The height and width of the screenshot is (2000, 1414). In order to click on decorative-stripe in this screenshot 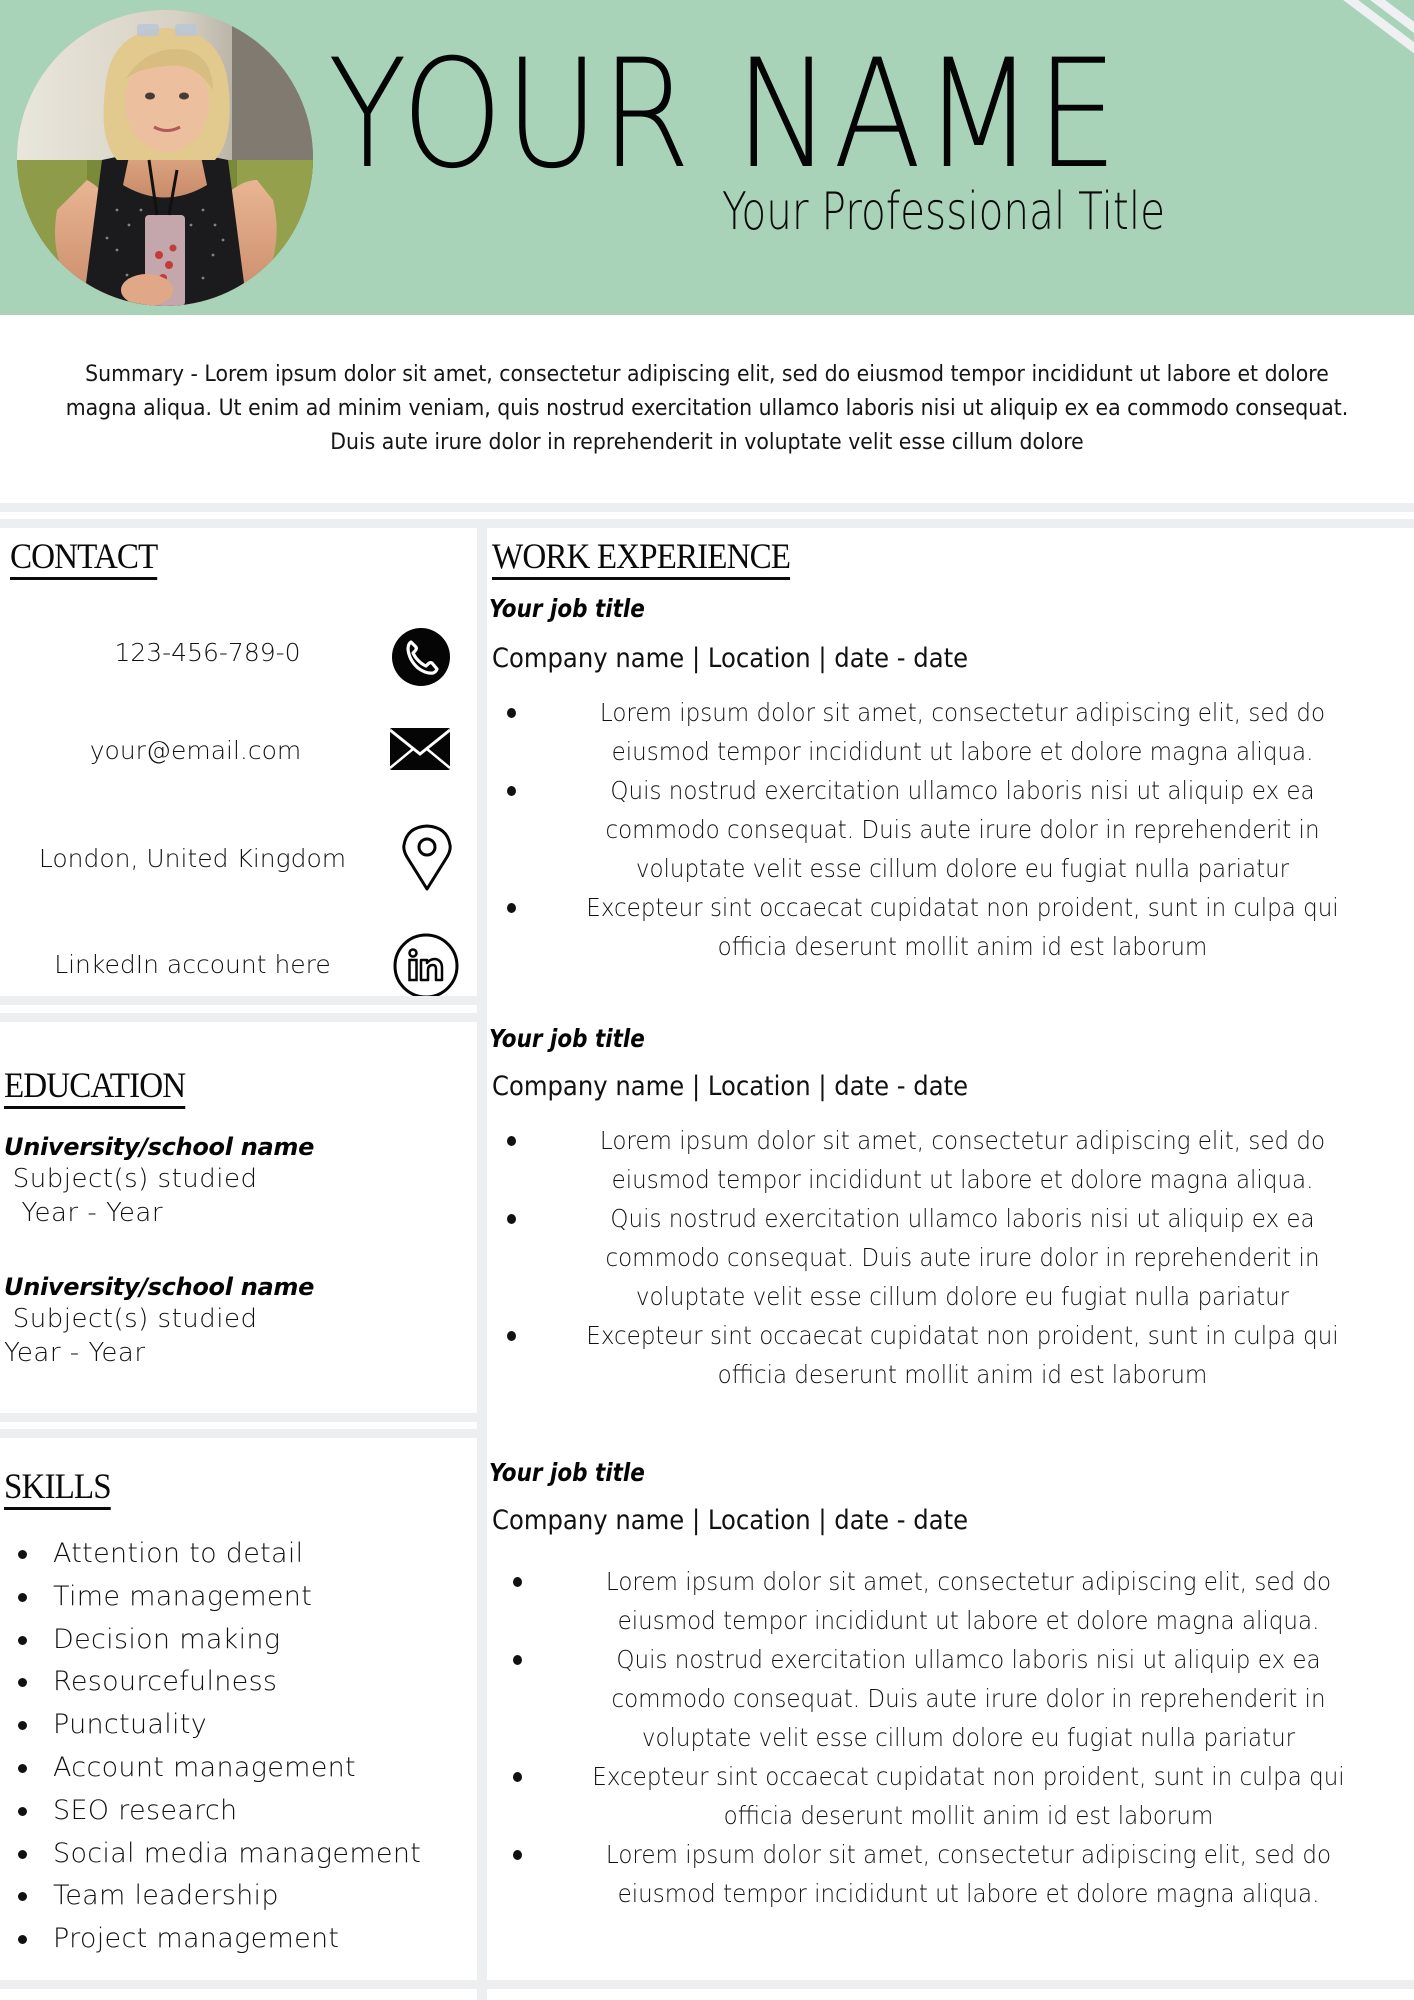, I will do `click(1378, 42)`.